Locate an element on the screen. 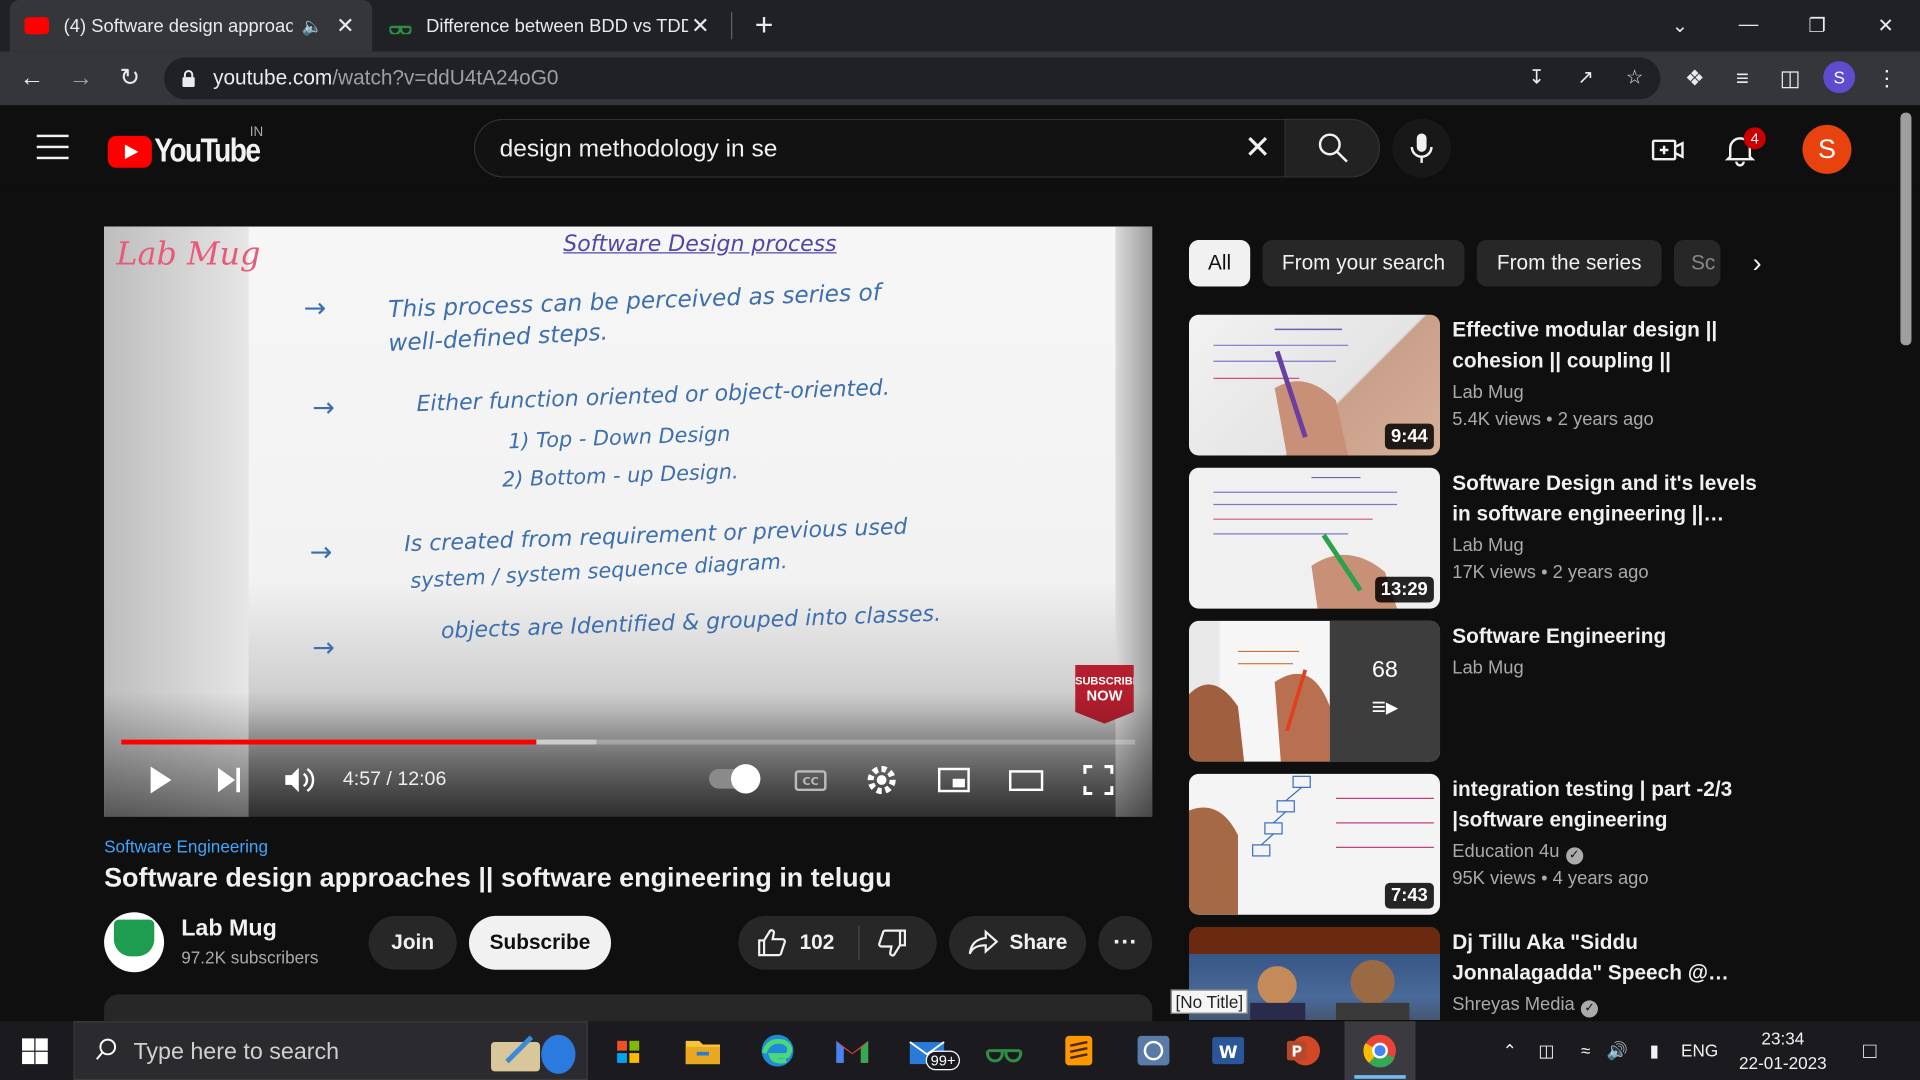 The image size is (1920, 1080). volume-button is located at coordinates (298, 780).